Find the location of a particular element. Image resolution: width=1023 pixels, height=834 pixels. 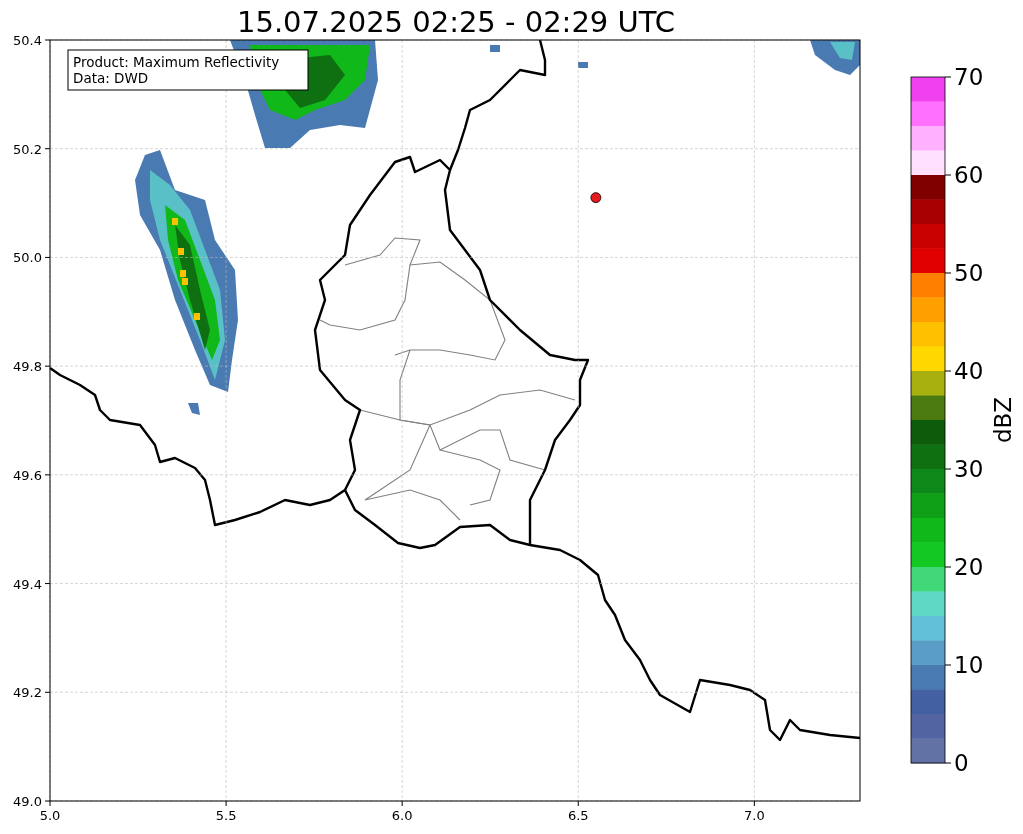

tick-label: 50.2 is located at coordinates (27, 149).